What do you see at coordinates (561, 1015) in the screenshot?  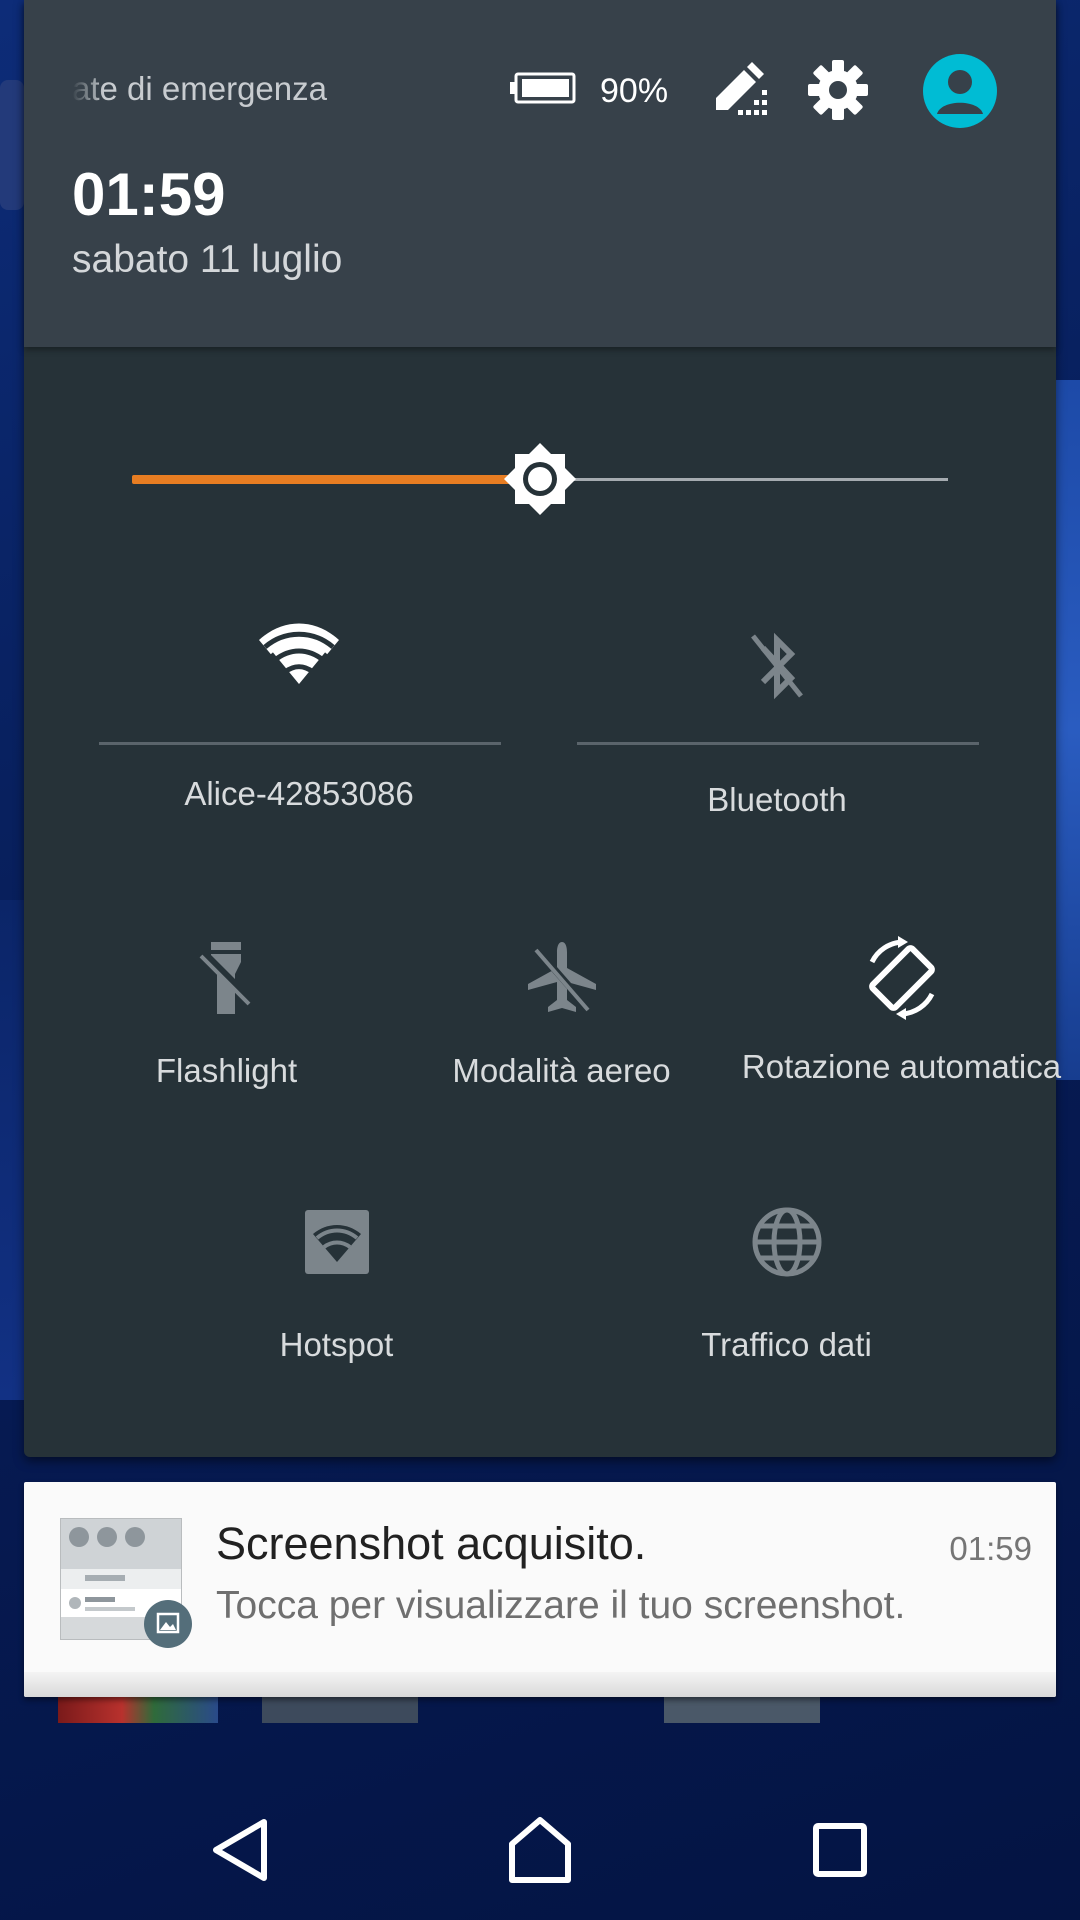 I see `tile-airplane-mode: Modalità aereo` at bounding box center [561, 1015].